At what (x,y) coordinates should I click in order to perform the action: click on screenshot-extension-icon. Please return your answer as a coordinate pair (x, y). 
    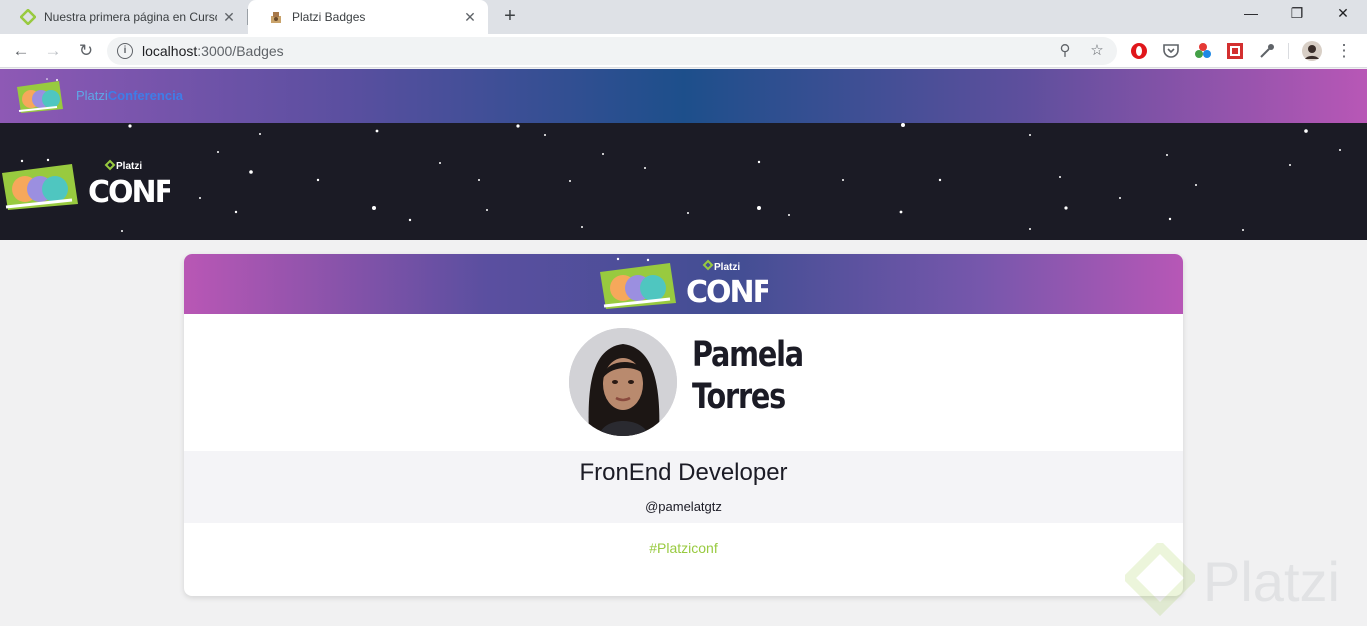
    Looking at the image, I should click on (1235, 51).